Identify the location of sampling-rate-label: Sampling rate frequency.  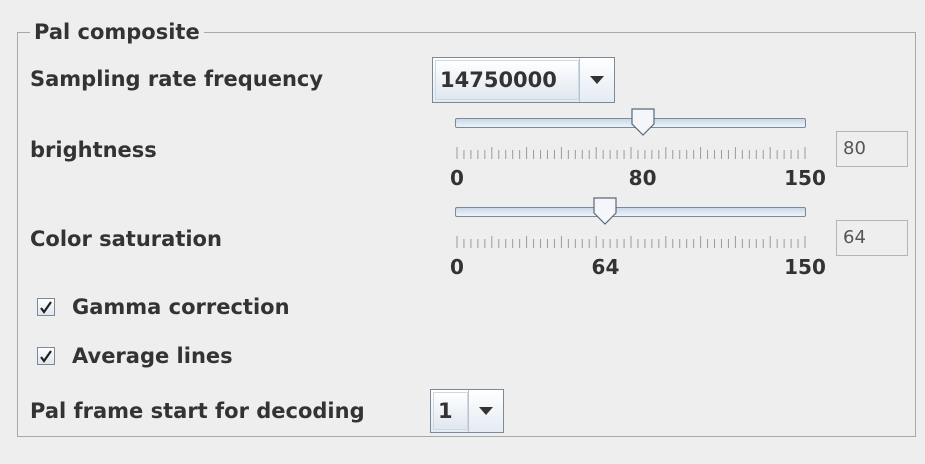
(177, 79).